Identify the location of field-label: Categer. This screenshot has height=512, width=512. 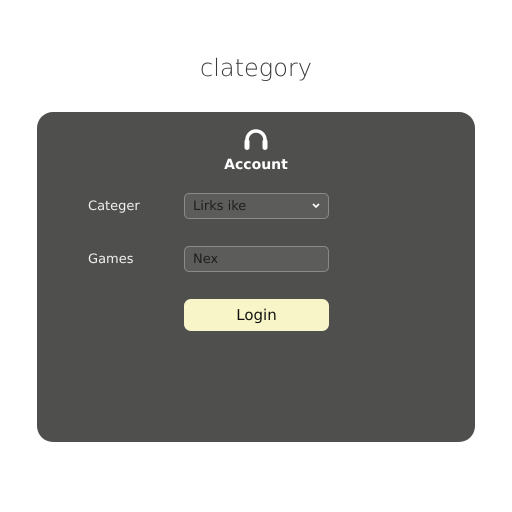
(114, 206).